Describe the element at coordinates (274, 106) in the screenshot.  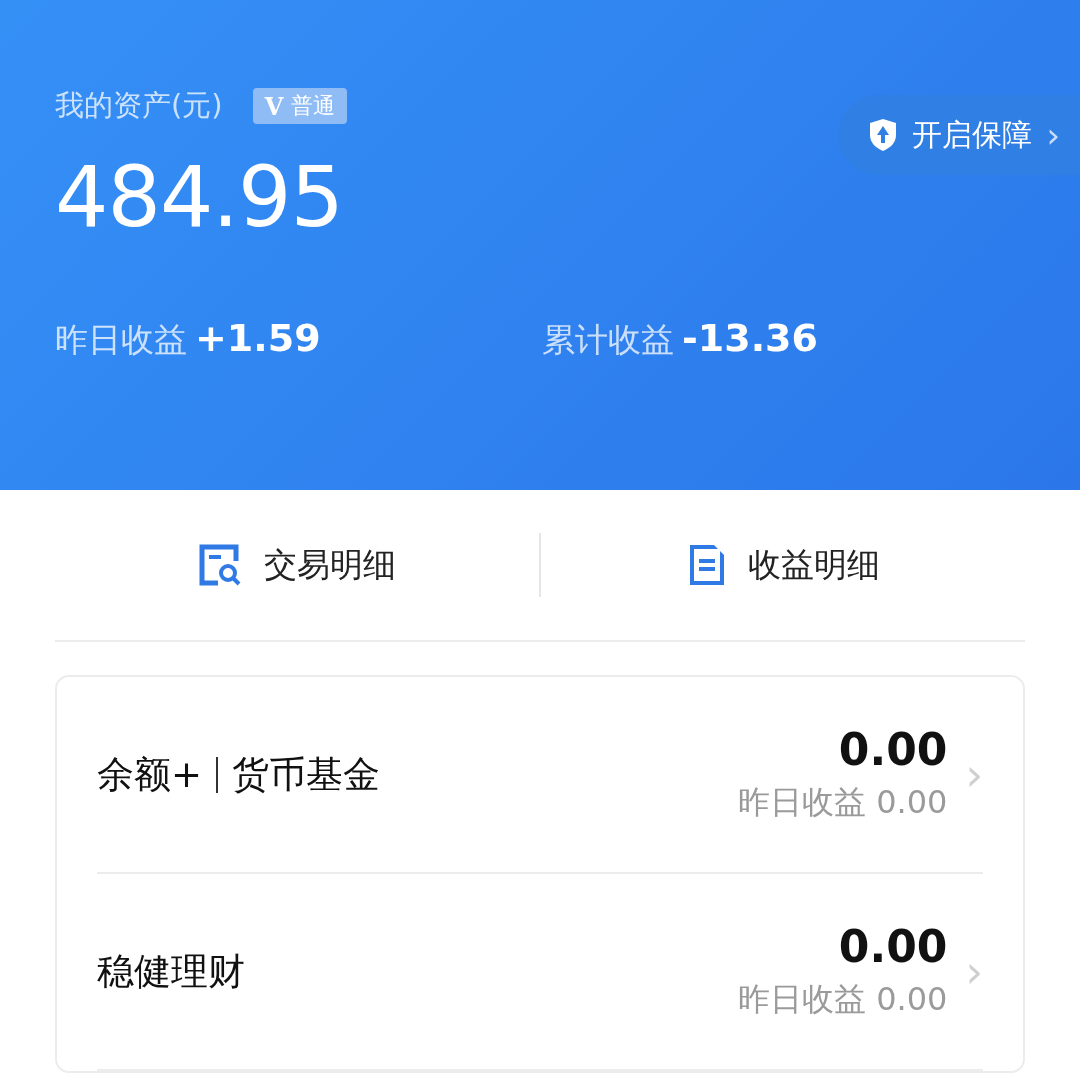
I see `badge-letter: V` at that location.